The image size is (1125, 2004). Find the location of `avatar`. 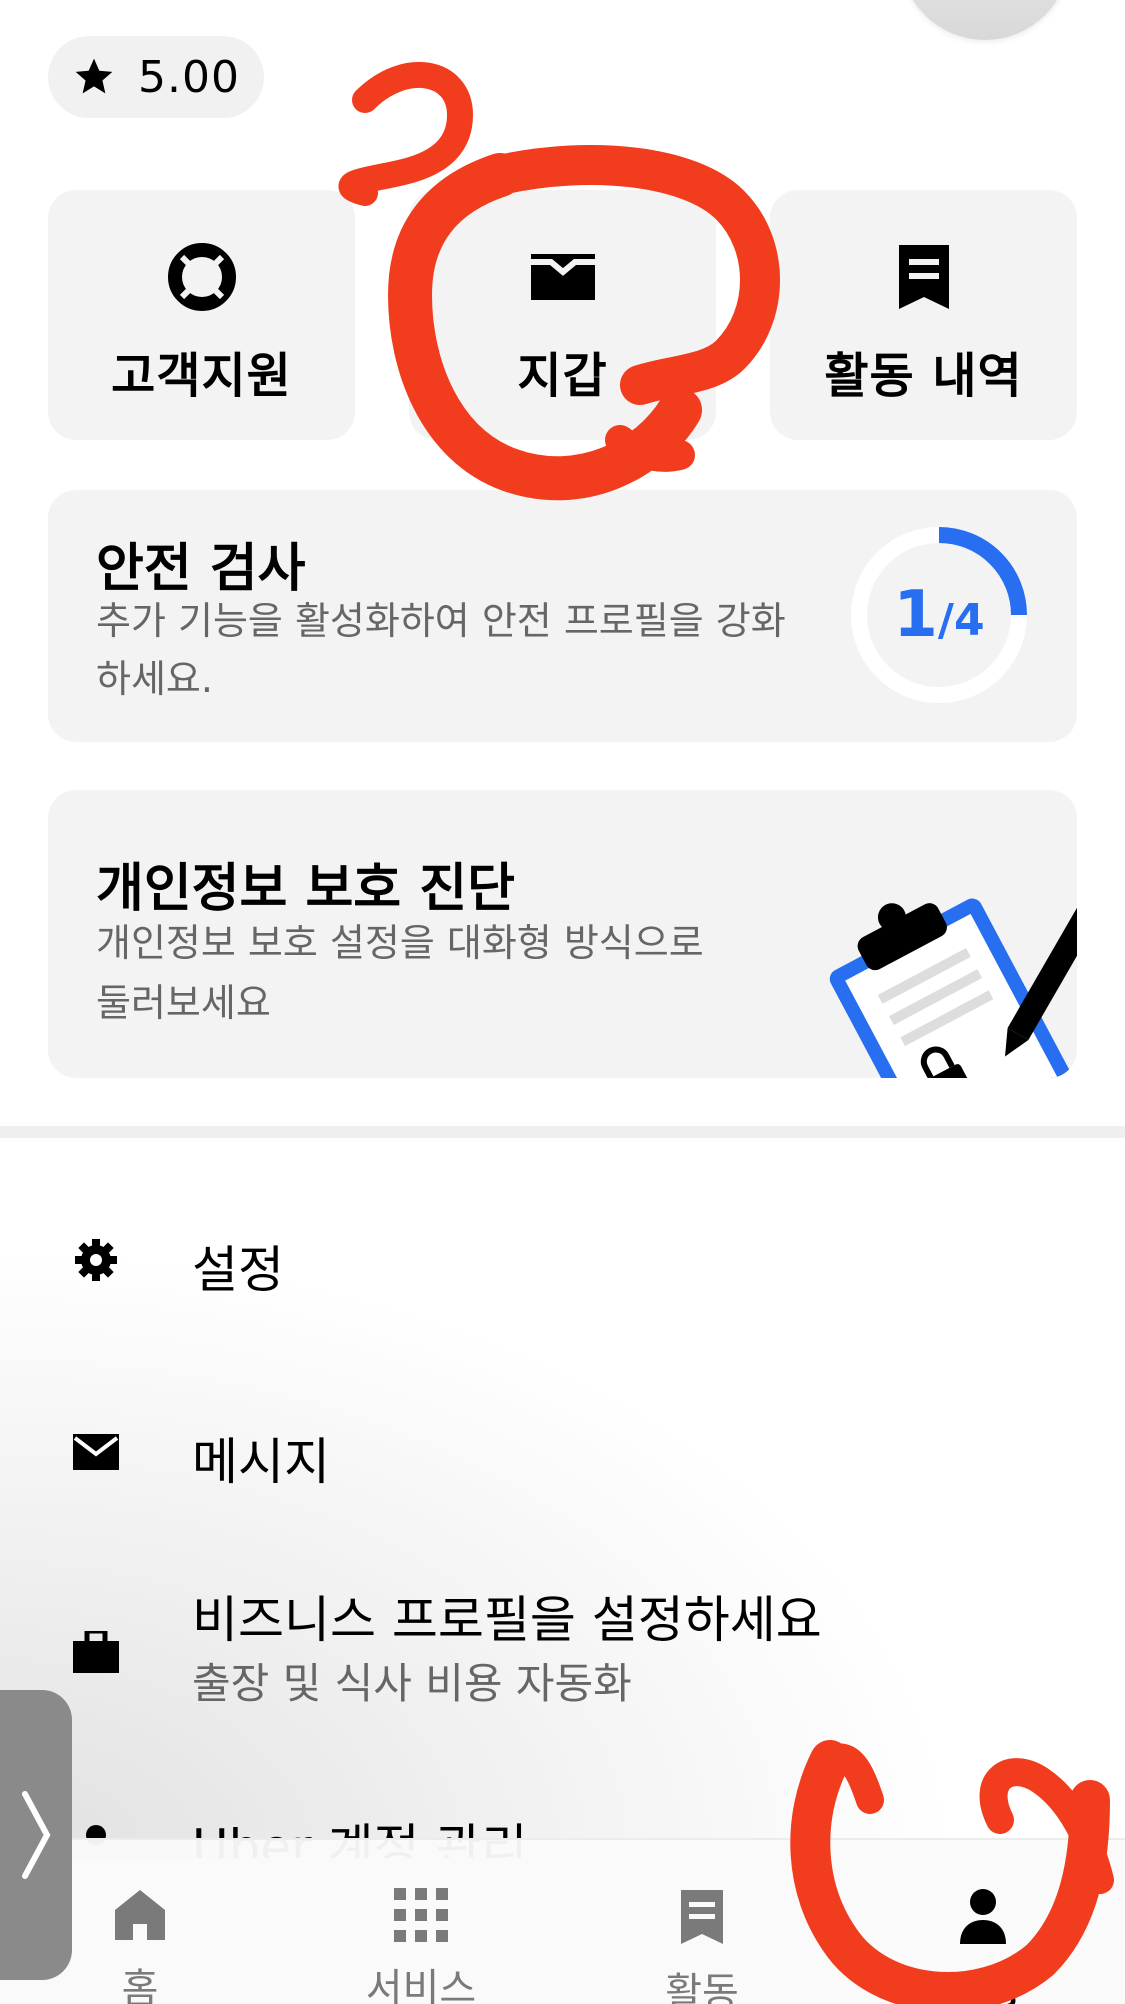

avatar is located at coordinates (985, 20).